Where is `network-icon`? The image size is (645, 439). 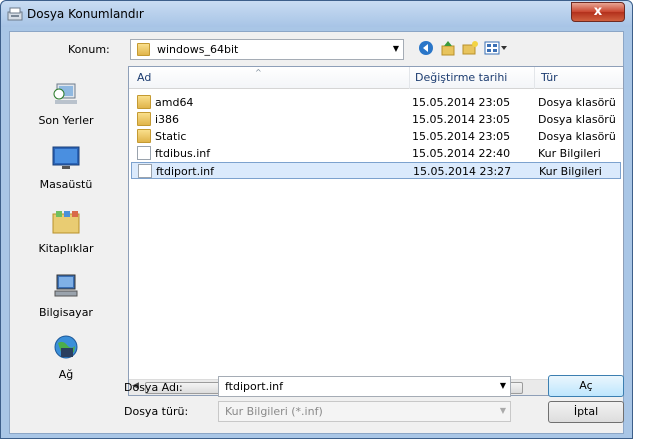
network-icon is located at coordinates (66, 347).